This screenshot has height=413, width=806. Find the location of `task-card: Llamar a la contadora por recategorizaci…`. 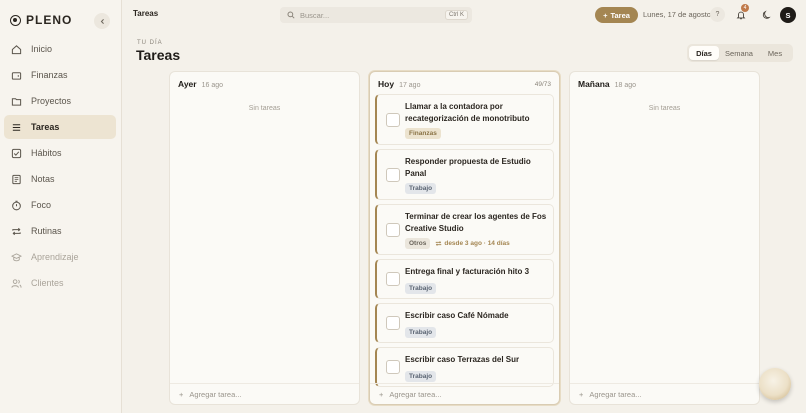

task-card: Llamar a la contadora por recategorizaci… is located at coordinates (464, 119).